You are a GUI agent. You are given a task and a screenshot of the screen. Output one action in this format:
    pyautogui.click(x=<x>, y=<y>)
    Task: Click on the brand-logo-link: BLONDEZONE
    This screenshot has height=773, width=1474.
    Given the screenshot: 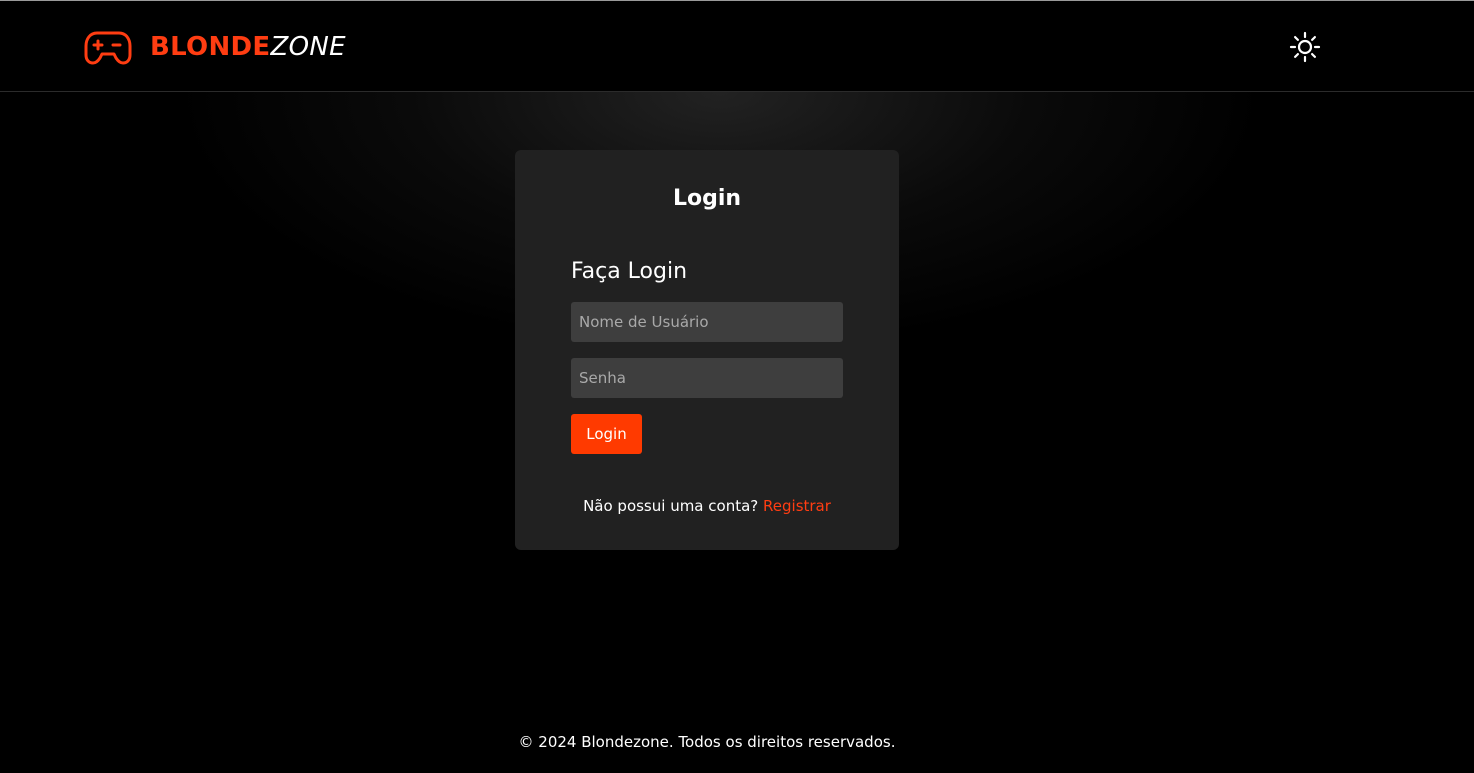 What is the action you would take?
    pyautogui.click(x=215, y=47)
    